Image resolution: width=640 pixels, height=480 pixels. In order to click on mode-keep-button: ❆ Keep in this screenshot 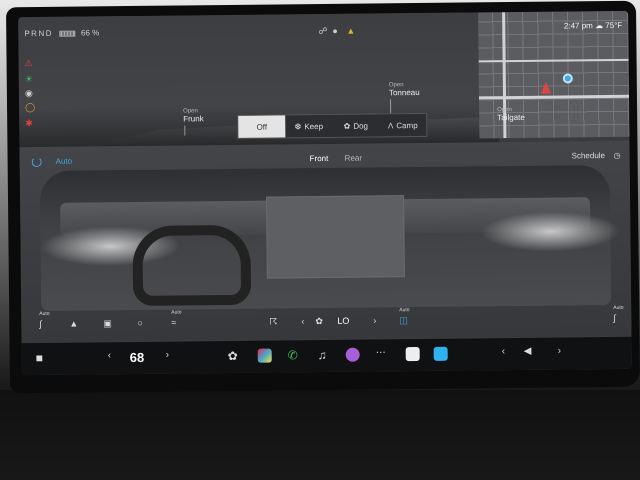, I will do `click(308, 126)`.